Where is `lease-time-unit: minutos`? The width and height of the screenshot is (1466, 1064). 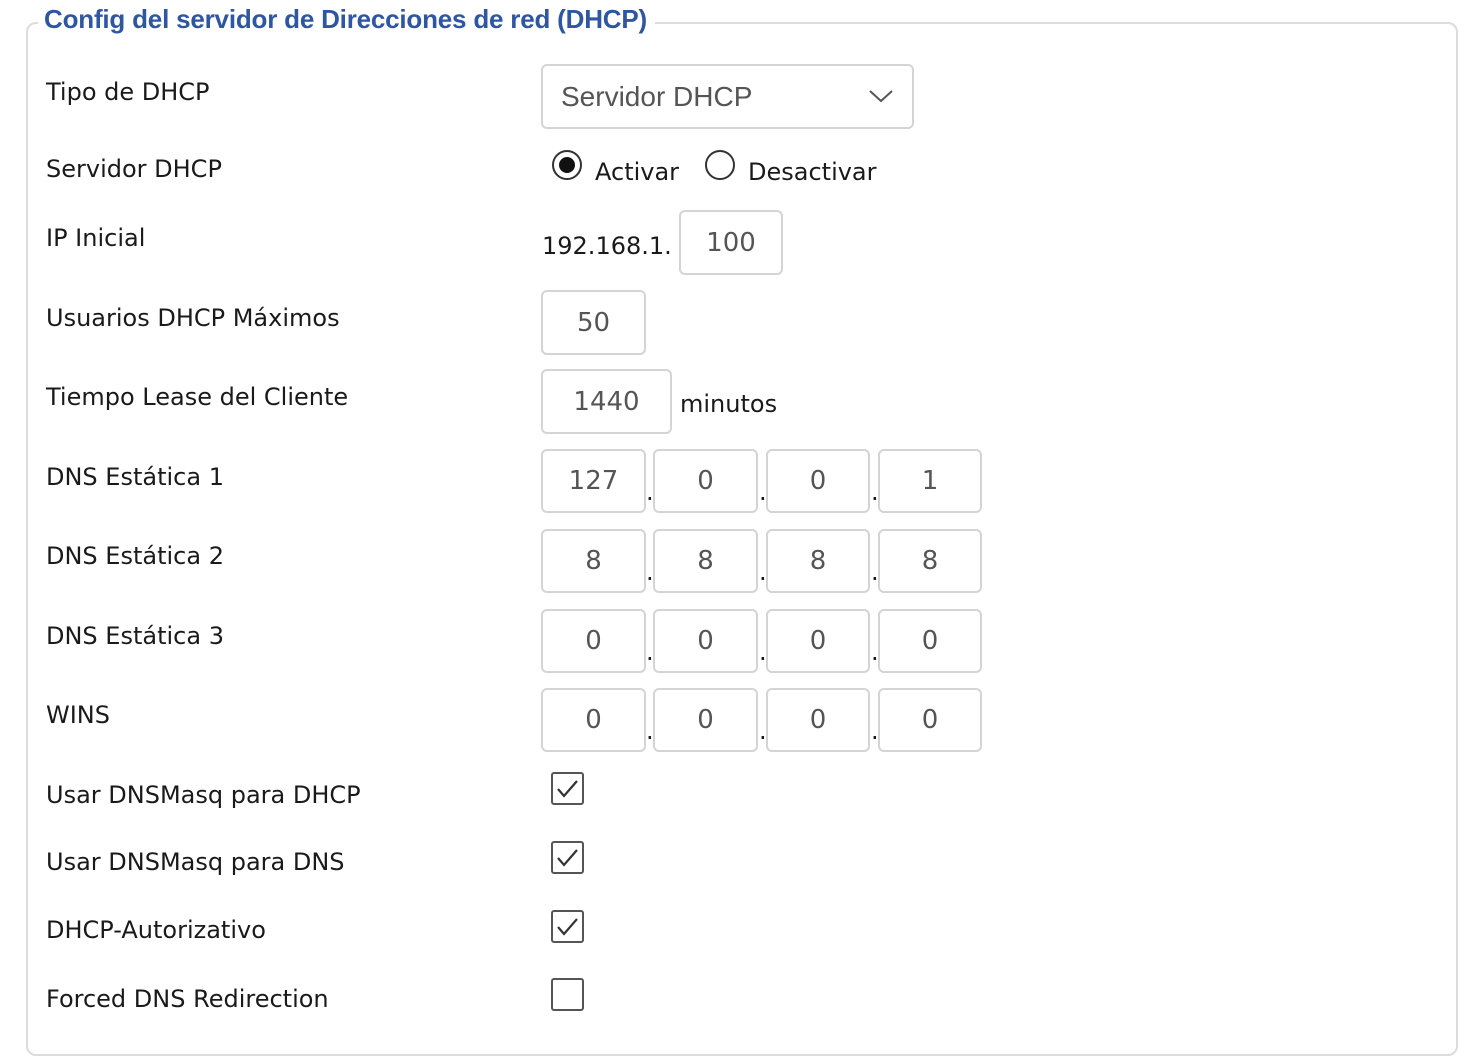 lease-time-unit: minutos is located at coordinates (729, 404).